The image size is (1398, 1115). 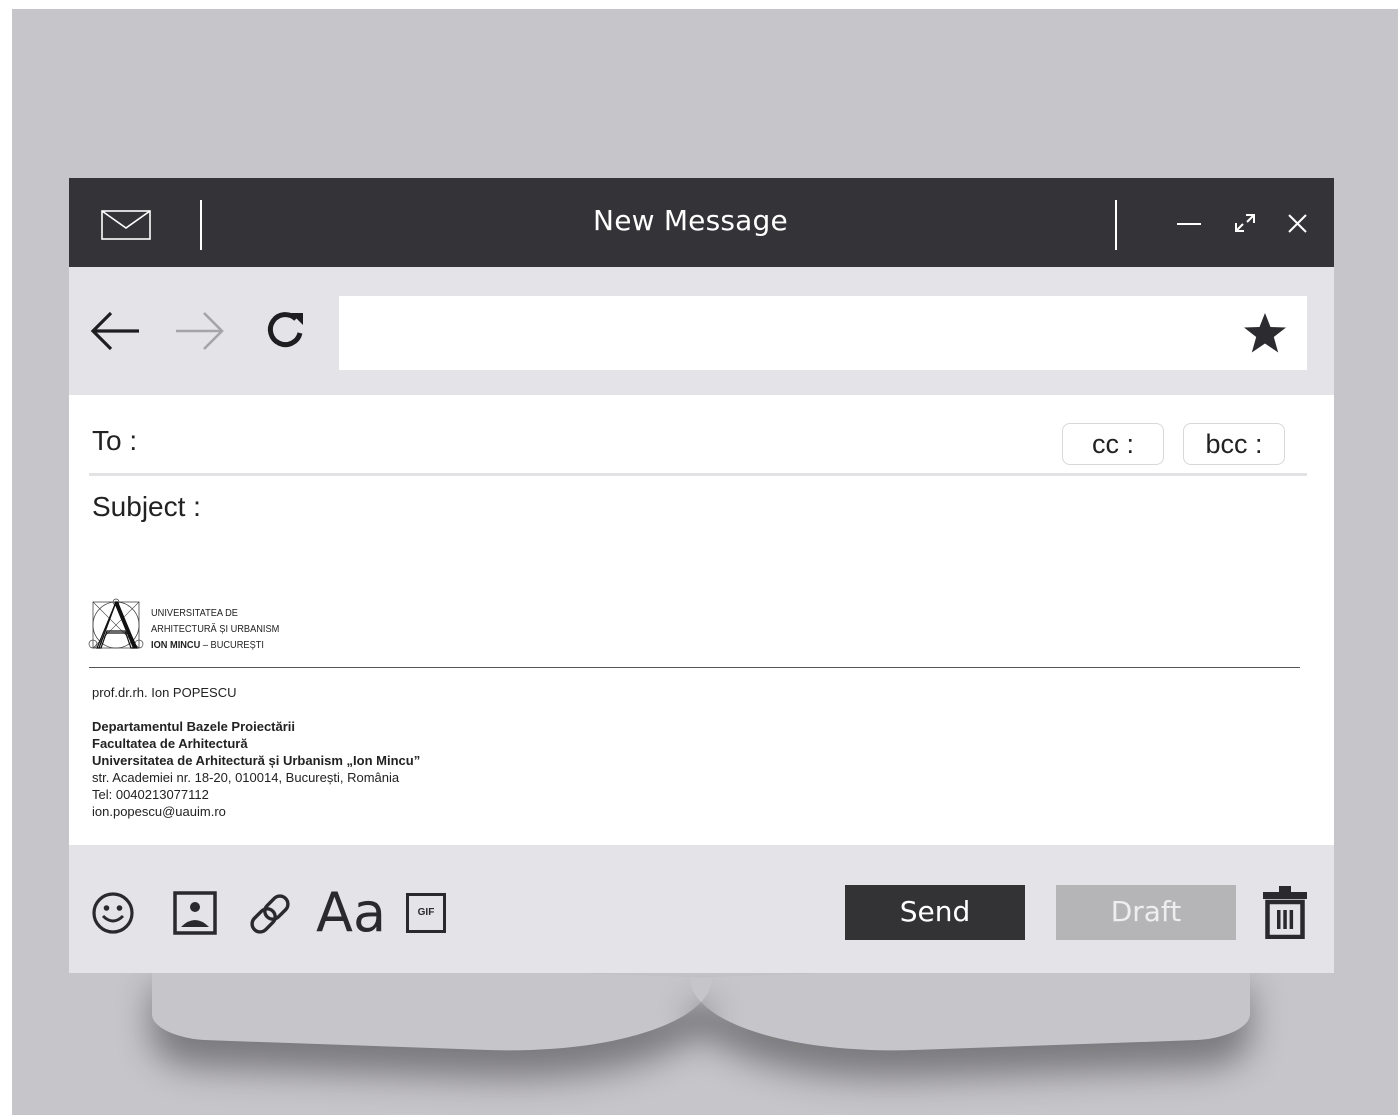 What do you see at coordinates (823, 333) in the screenshot?
I see `address-bar` at bounding box center [823, 333].